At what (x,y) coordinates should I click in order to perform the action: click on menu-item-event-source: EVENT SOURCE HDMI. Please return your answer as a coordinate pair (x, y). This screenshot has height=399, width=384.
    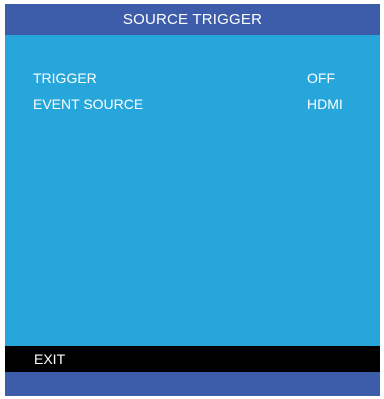
    Looking at the image, I should click on (192, 104).